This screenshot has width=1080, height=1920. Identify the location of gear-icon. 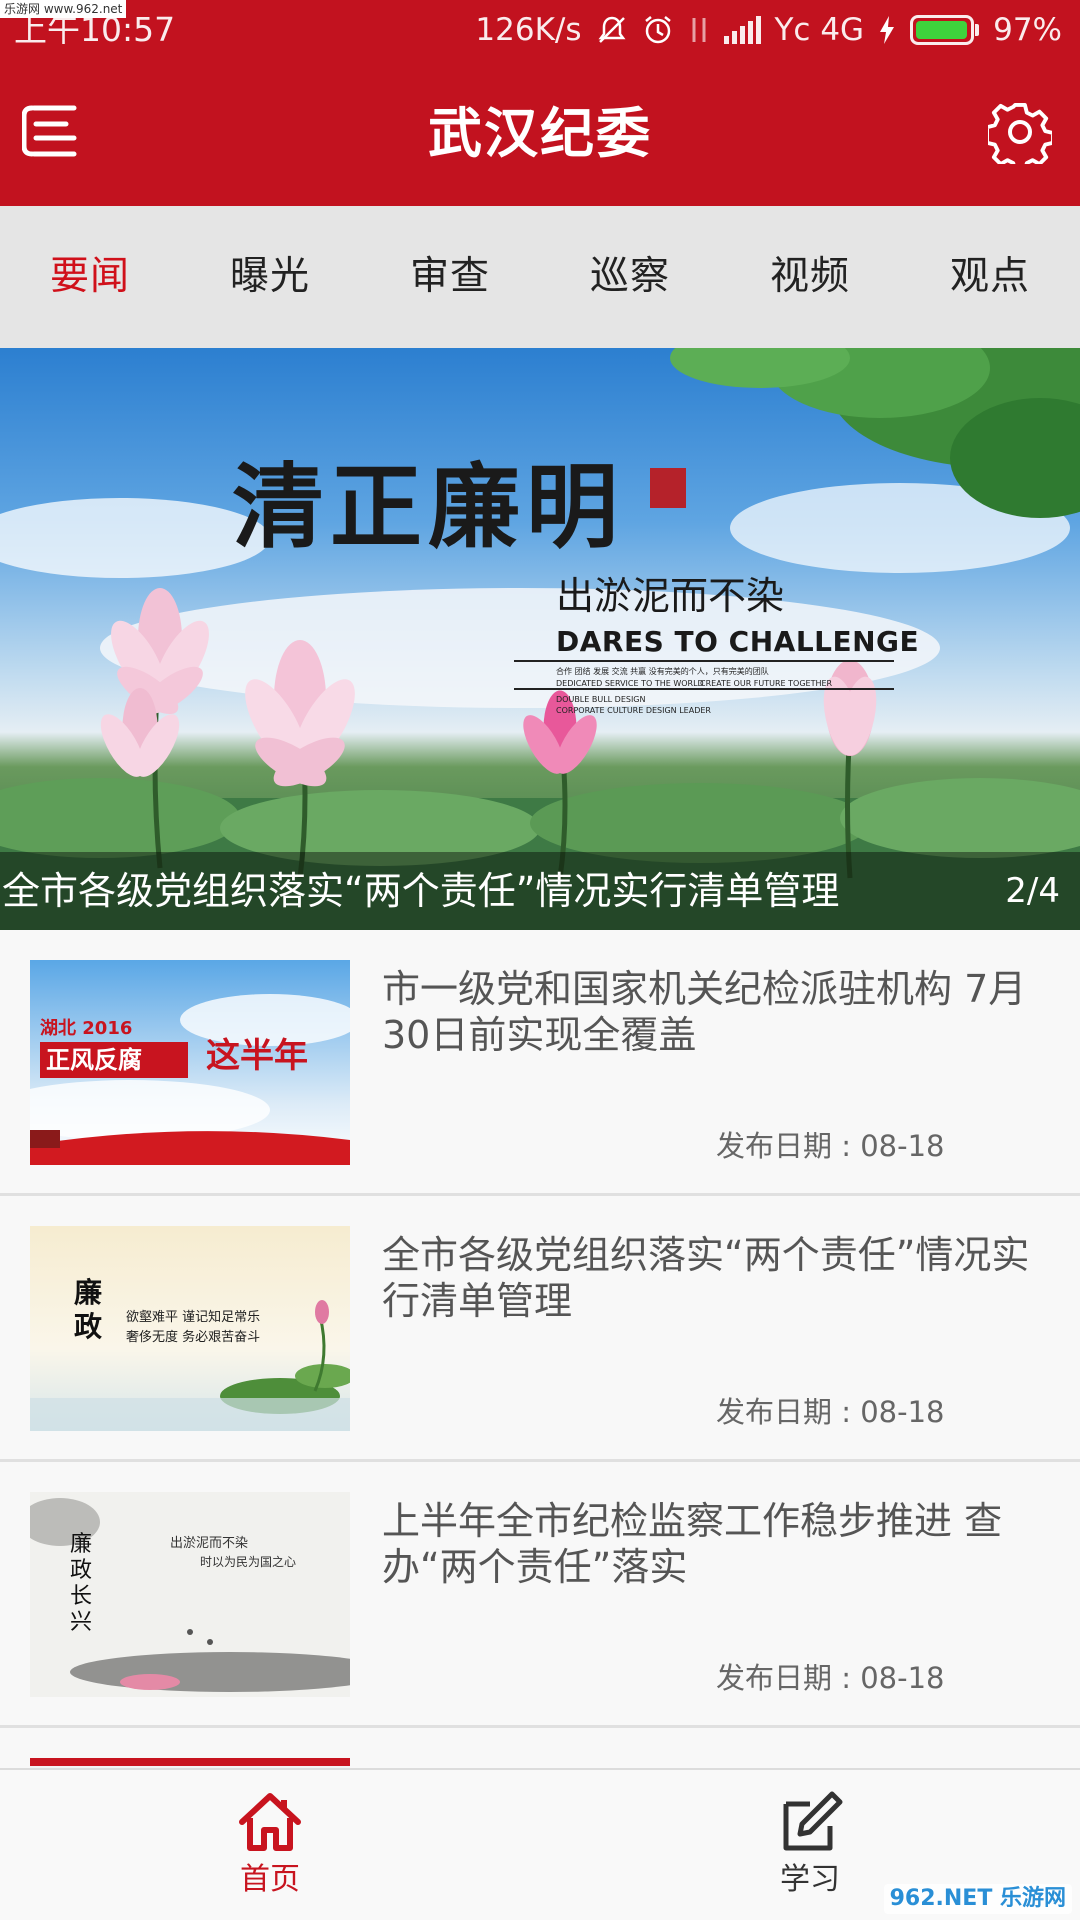
(1020, 136).